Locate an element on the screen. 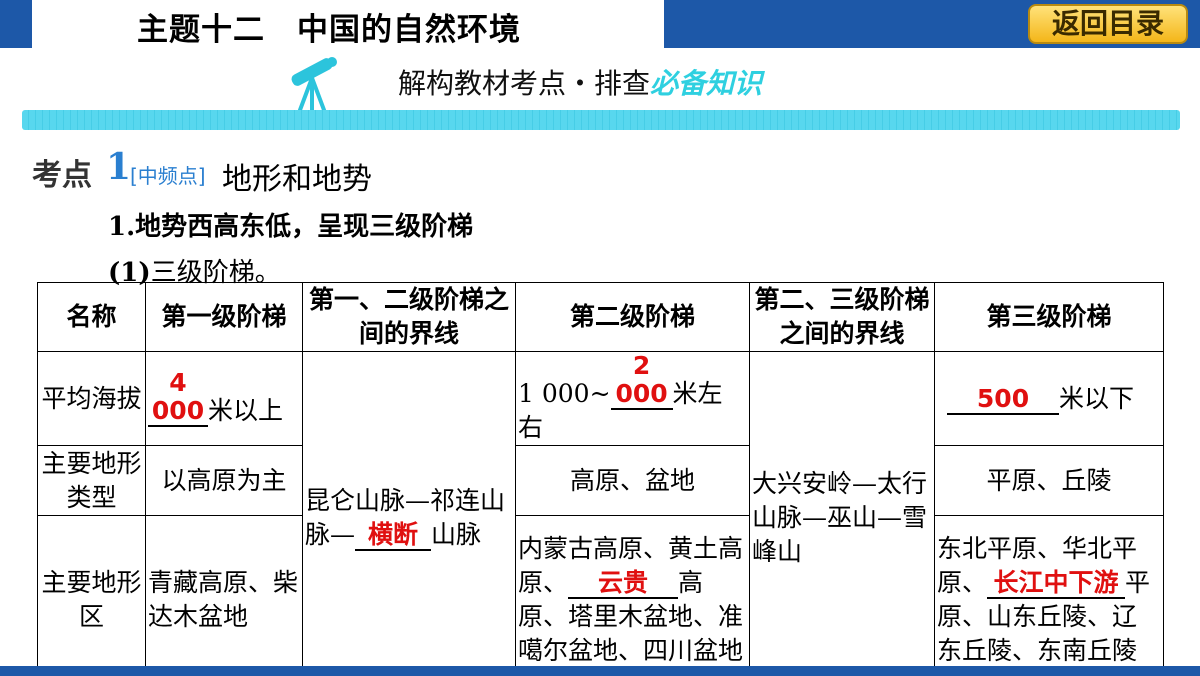  kaodian-label: 考点 is located at coordinates (62, 175).